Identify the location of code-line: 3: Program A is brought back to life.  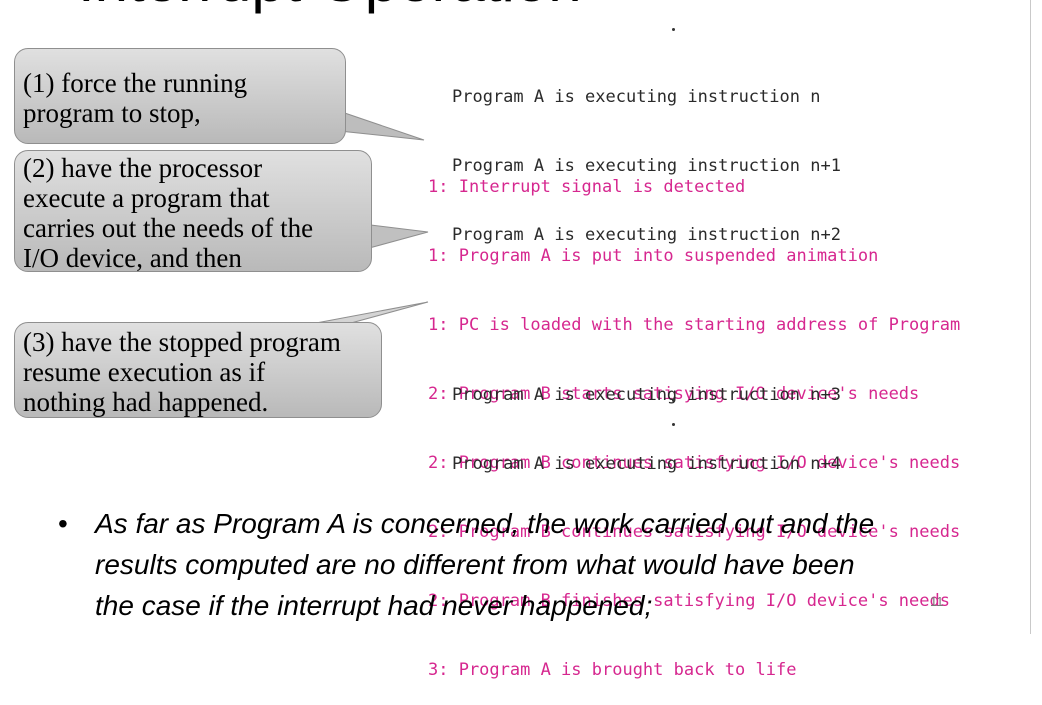
(612, 670).